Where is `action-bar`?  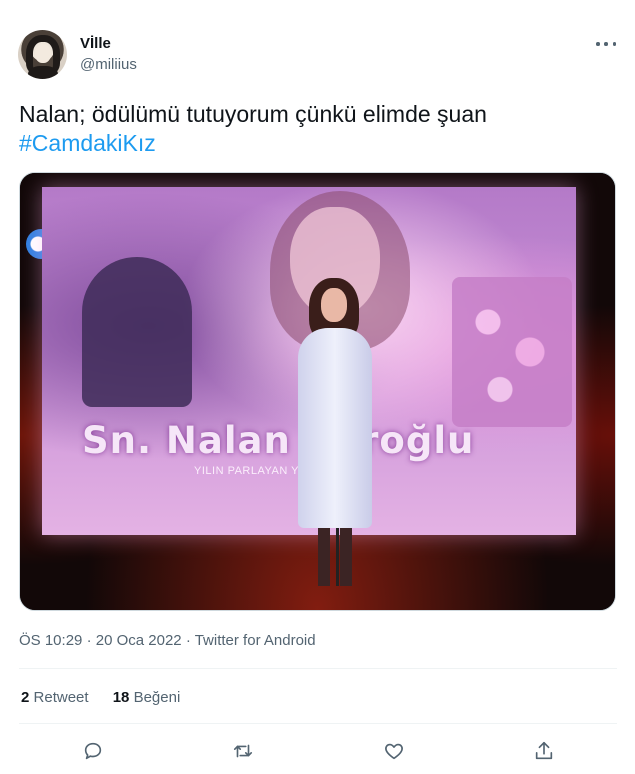 action-bar is located at coordinates (317, 751).